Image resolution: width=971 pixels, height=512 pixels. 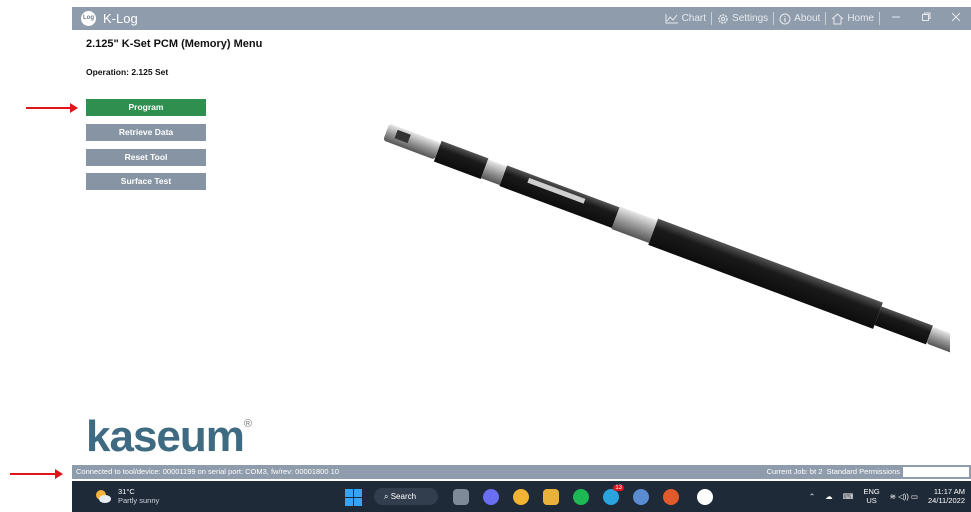 I want to click on file-explorer-icon, so click(x=551, y=497).